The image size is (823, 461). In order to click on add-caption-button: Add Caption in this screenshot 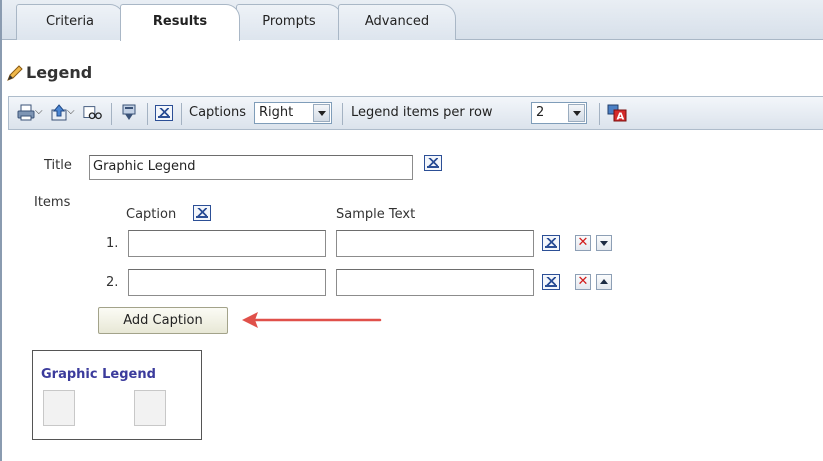, I will do `click(163, 320)`.